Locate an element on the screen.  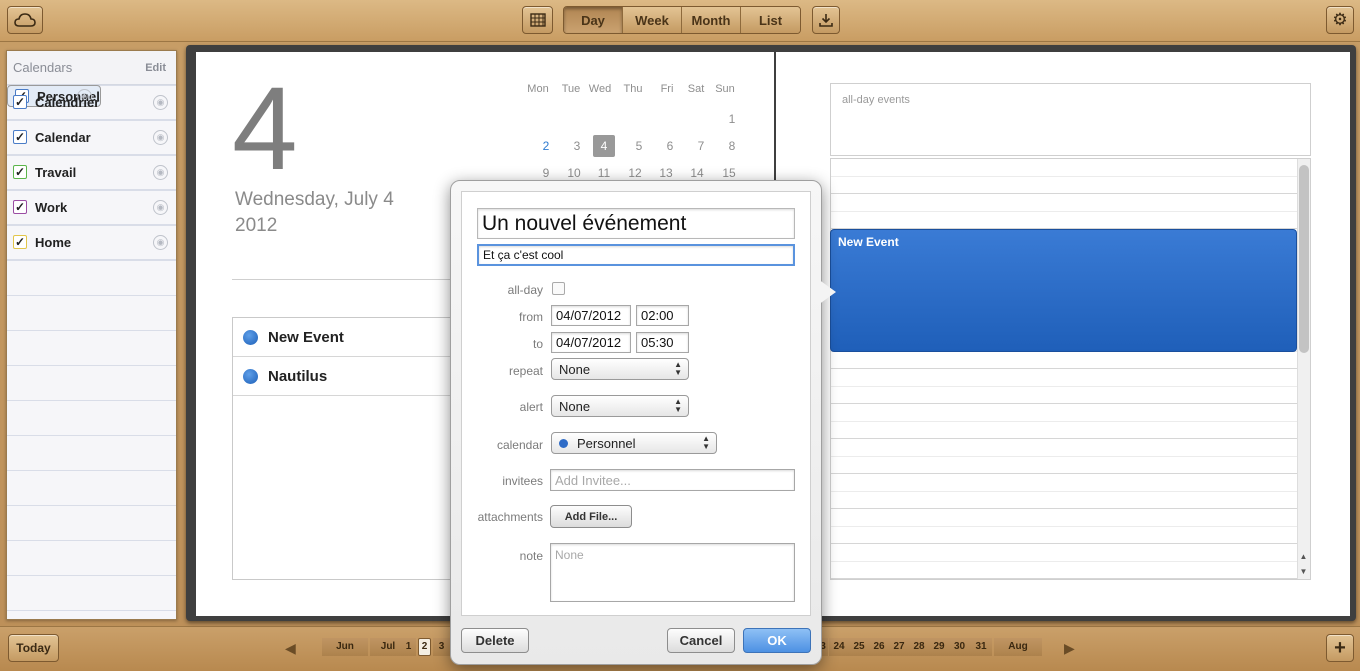
to-time-field: 05:30 is located at coordinates (662, 342).